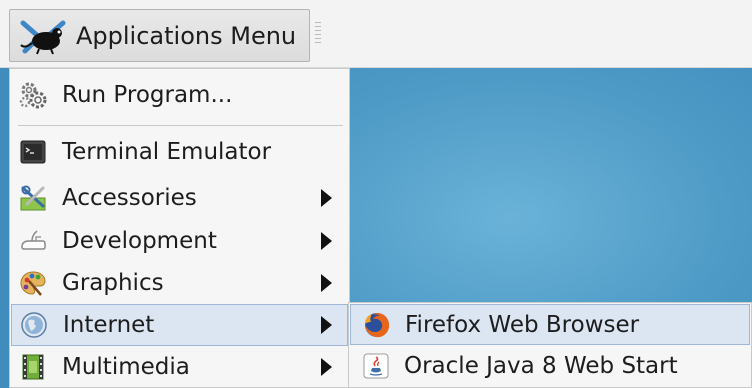 The height and width of the screenshot is (388, 752). Describe the element at coordinates (179, 325) in the screenshot. I see `menu-item-internet: Internet` at that location.